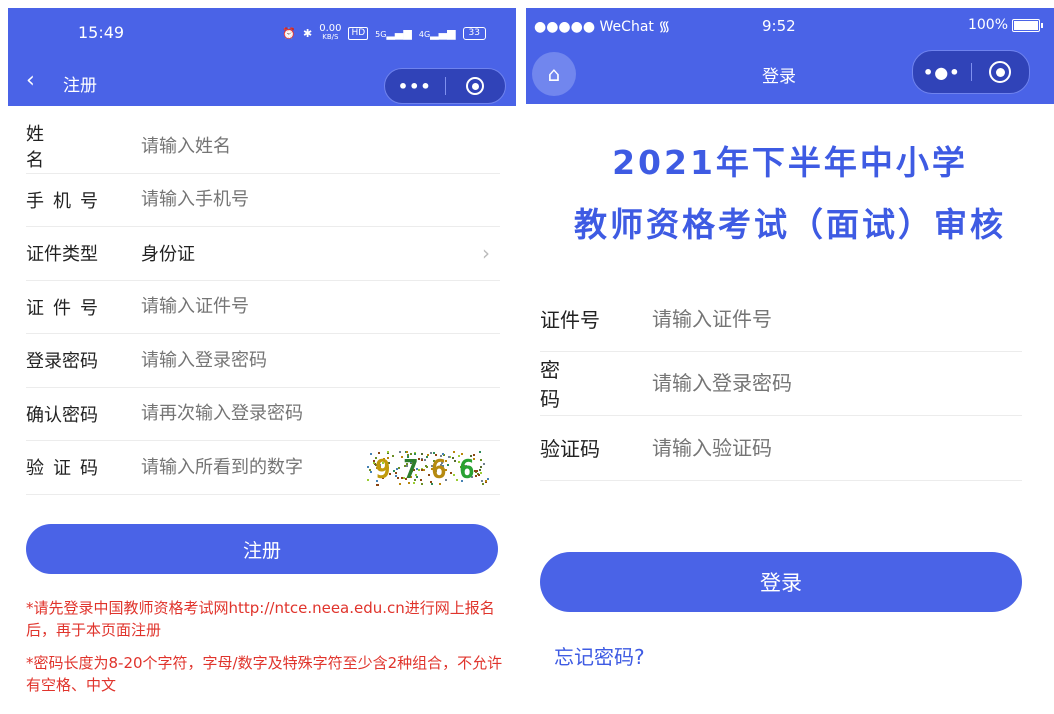 The image size is (1054, 714). I want to click on wifi-icon: ᯾, so click(664, 27).